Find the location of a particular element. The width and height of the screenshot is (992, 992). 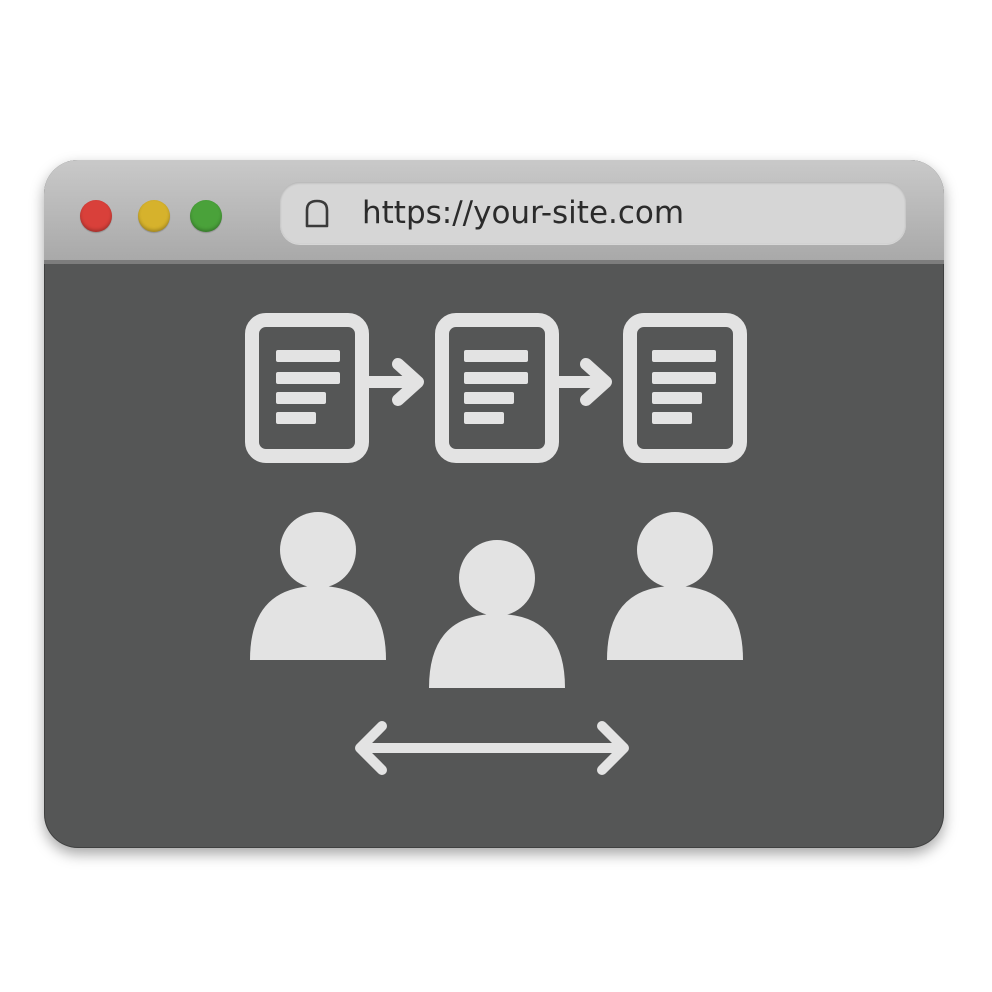

title-bar: https://your-site.com is located at coordinates (494, 212).